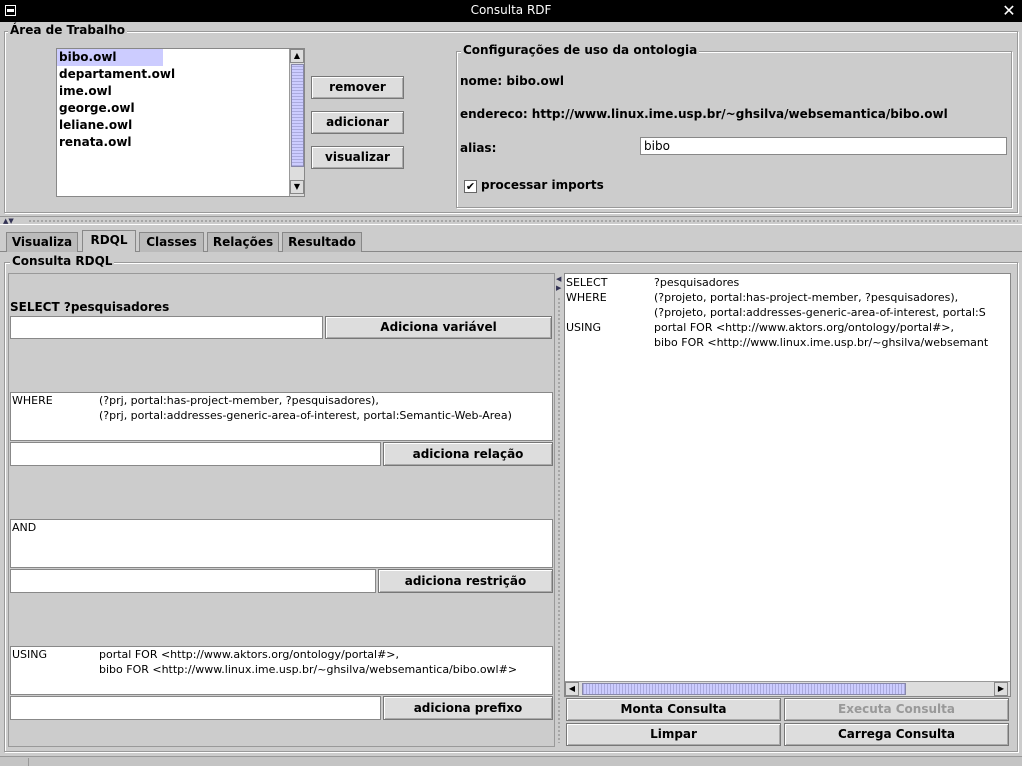 This screenshot has height=766, width=1022. What do you see at coordinates (697, 282) in the screenshot?
I see `preview-line: ?pesquisadores` at bounding box center [697, 282].